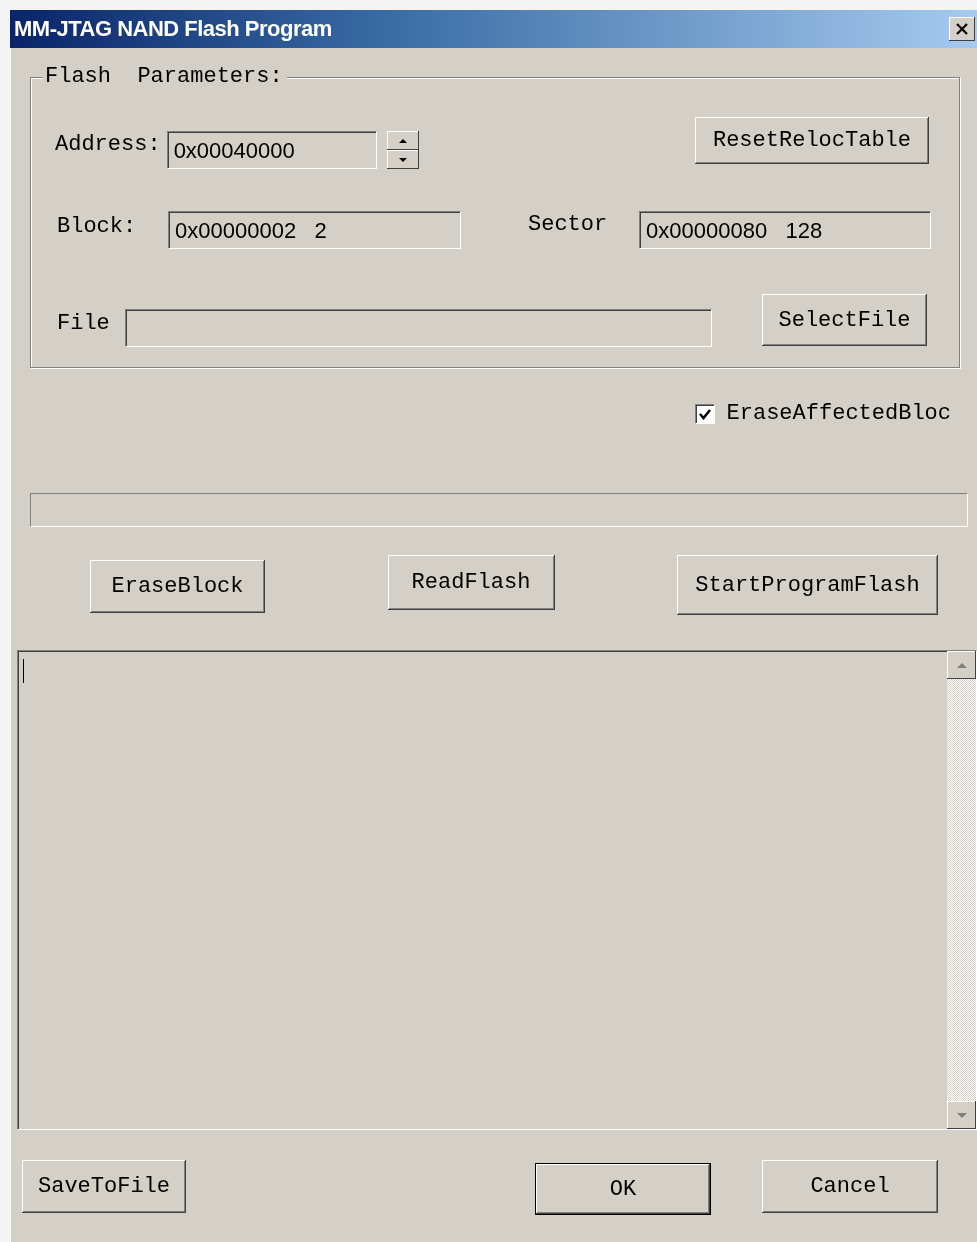 Image resolution: width=977 pixels, height=1242 pixels. I want to click on sector-label: Sector, so click(568, 225).